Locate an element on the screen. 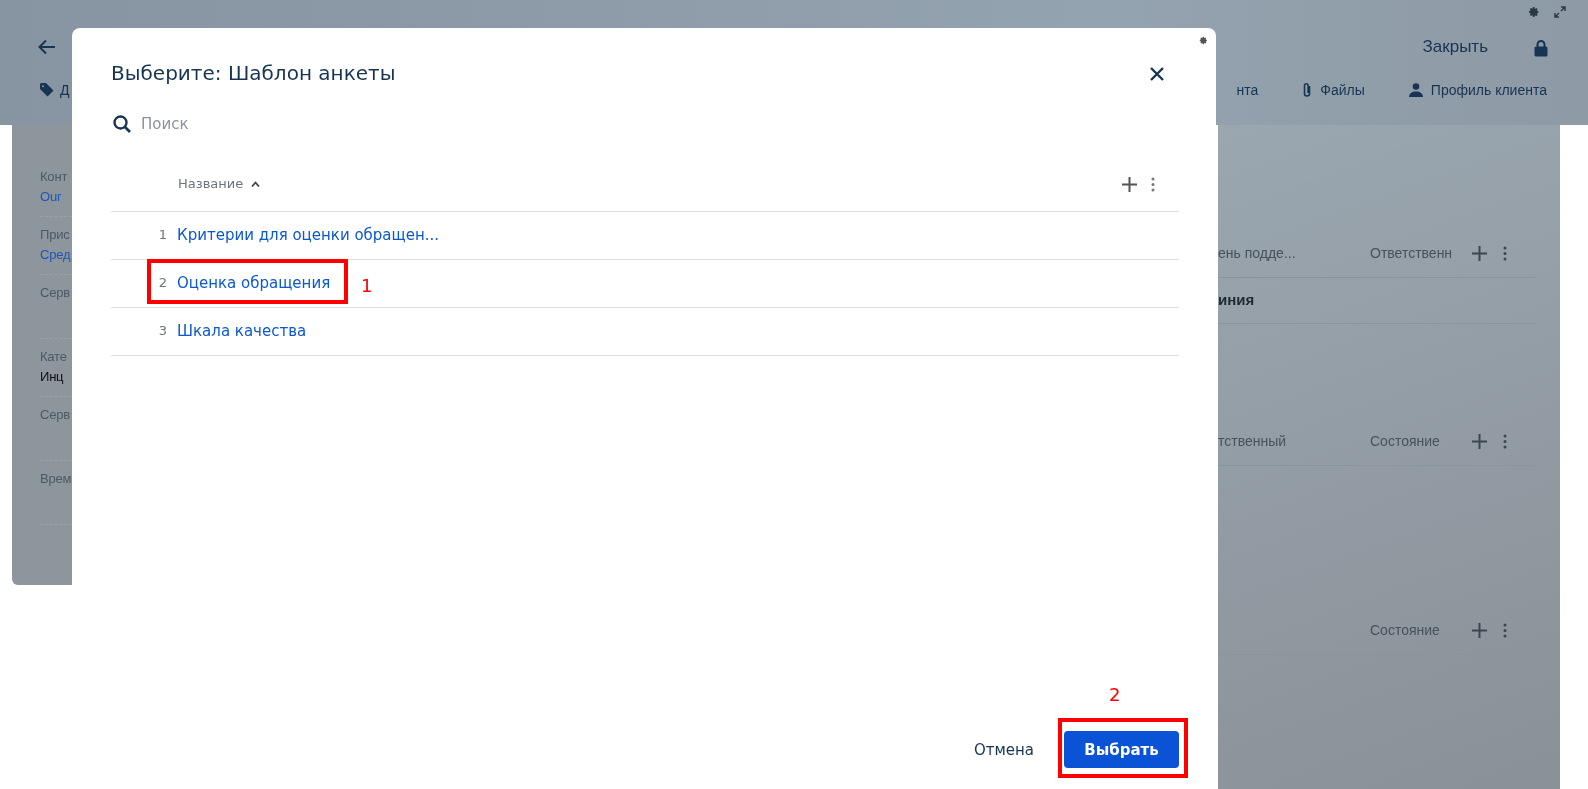  close-icon is located at coordinates (1157, 73).